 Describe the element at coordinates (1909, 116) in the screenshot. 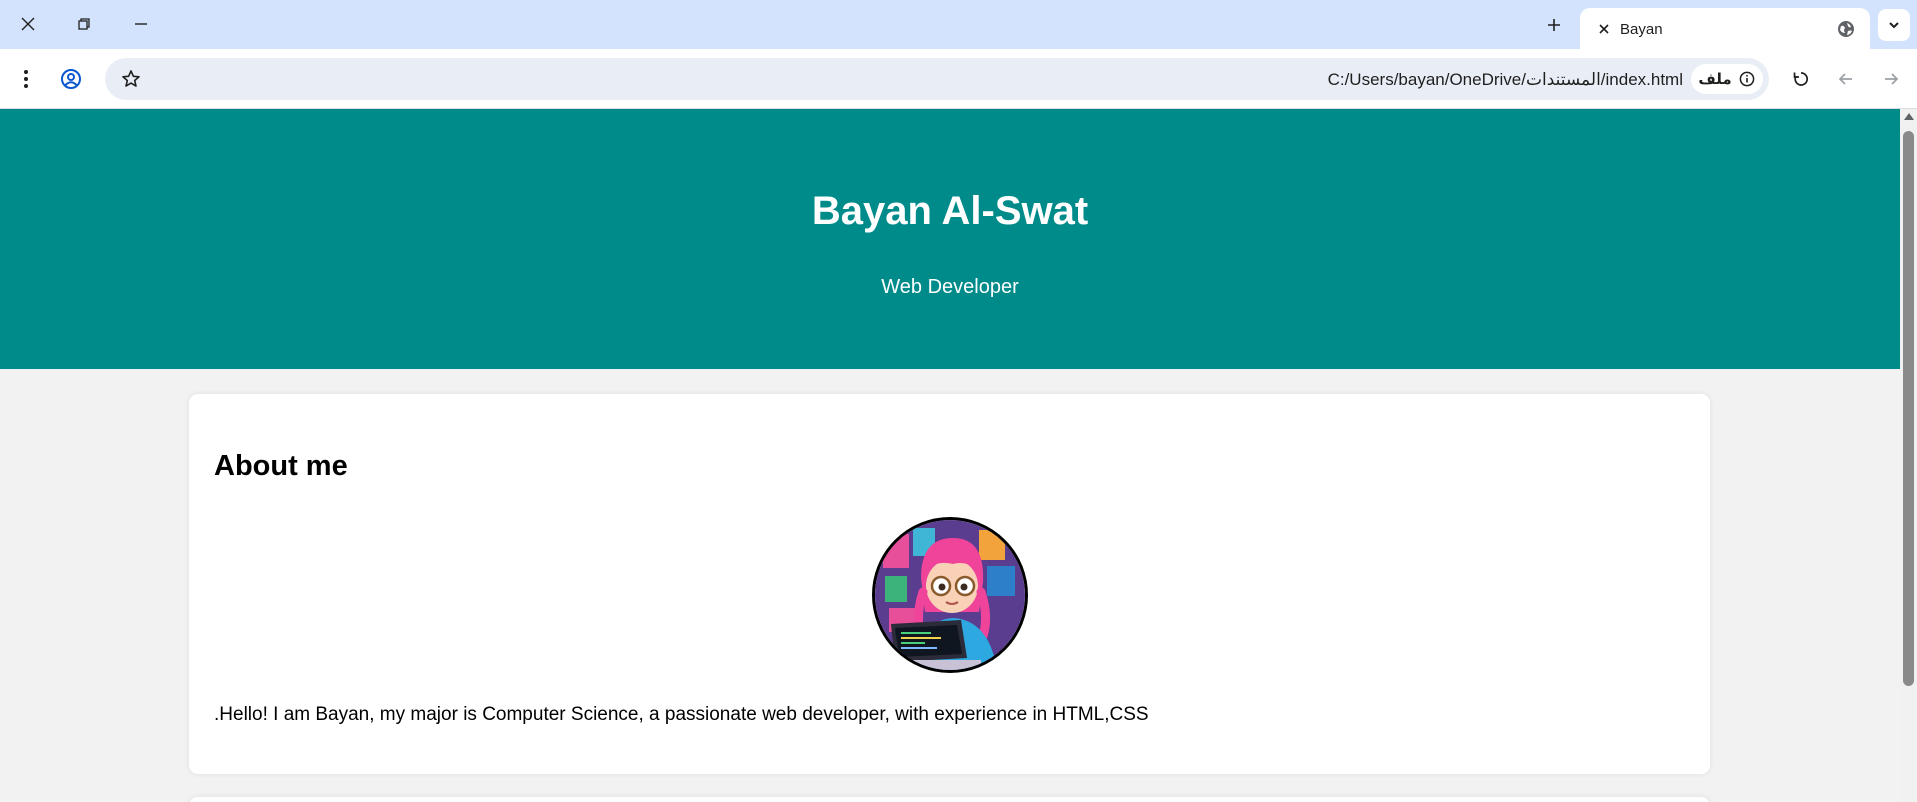

I see `scroll-up-arrow` at that location.